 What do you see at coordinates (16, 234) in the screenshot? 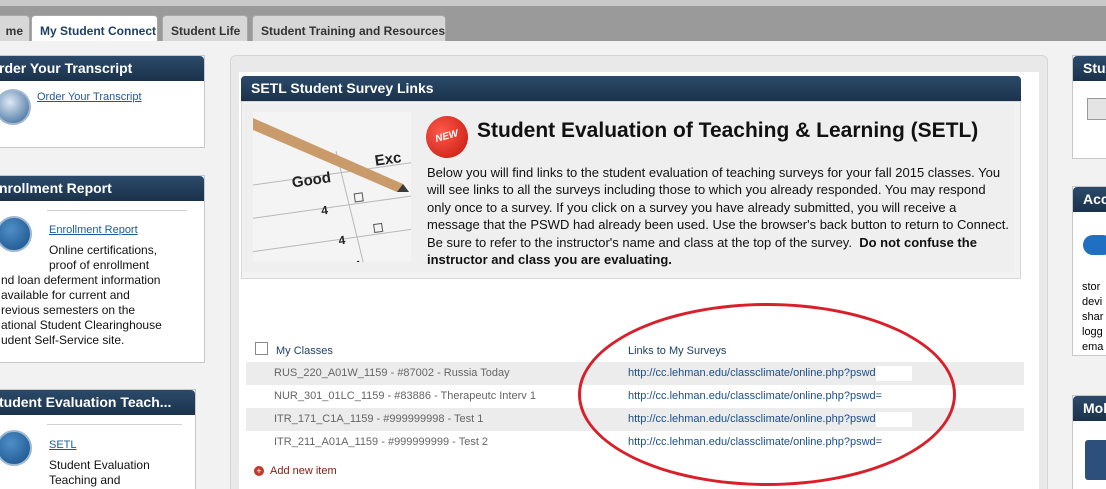
I see `enrollment-icon` at bounding box center [16, 234].